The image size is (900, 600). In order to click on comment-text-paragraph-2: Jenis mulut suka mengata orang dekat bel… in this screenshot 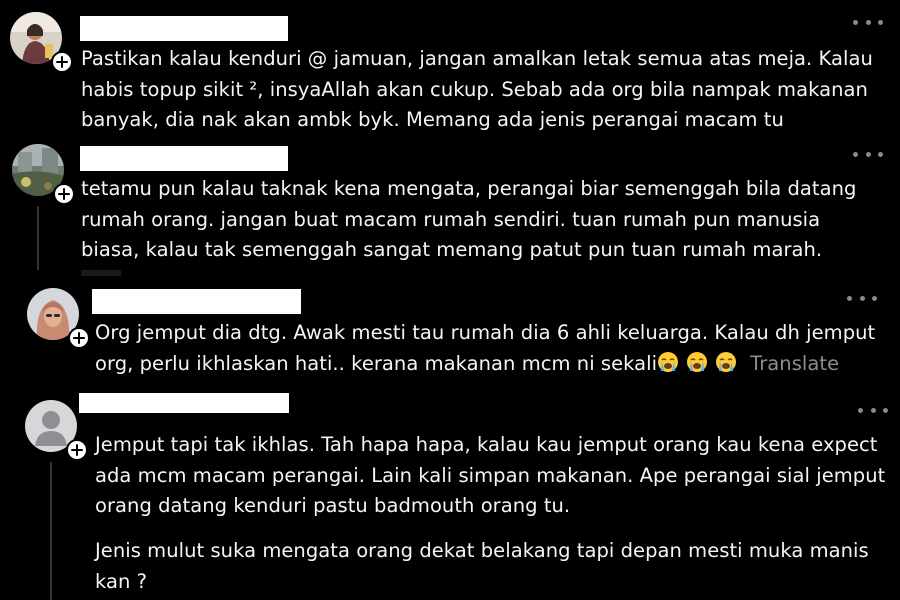, I will do `click(482, 566)`.